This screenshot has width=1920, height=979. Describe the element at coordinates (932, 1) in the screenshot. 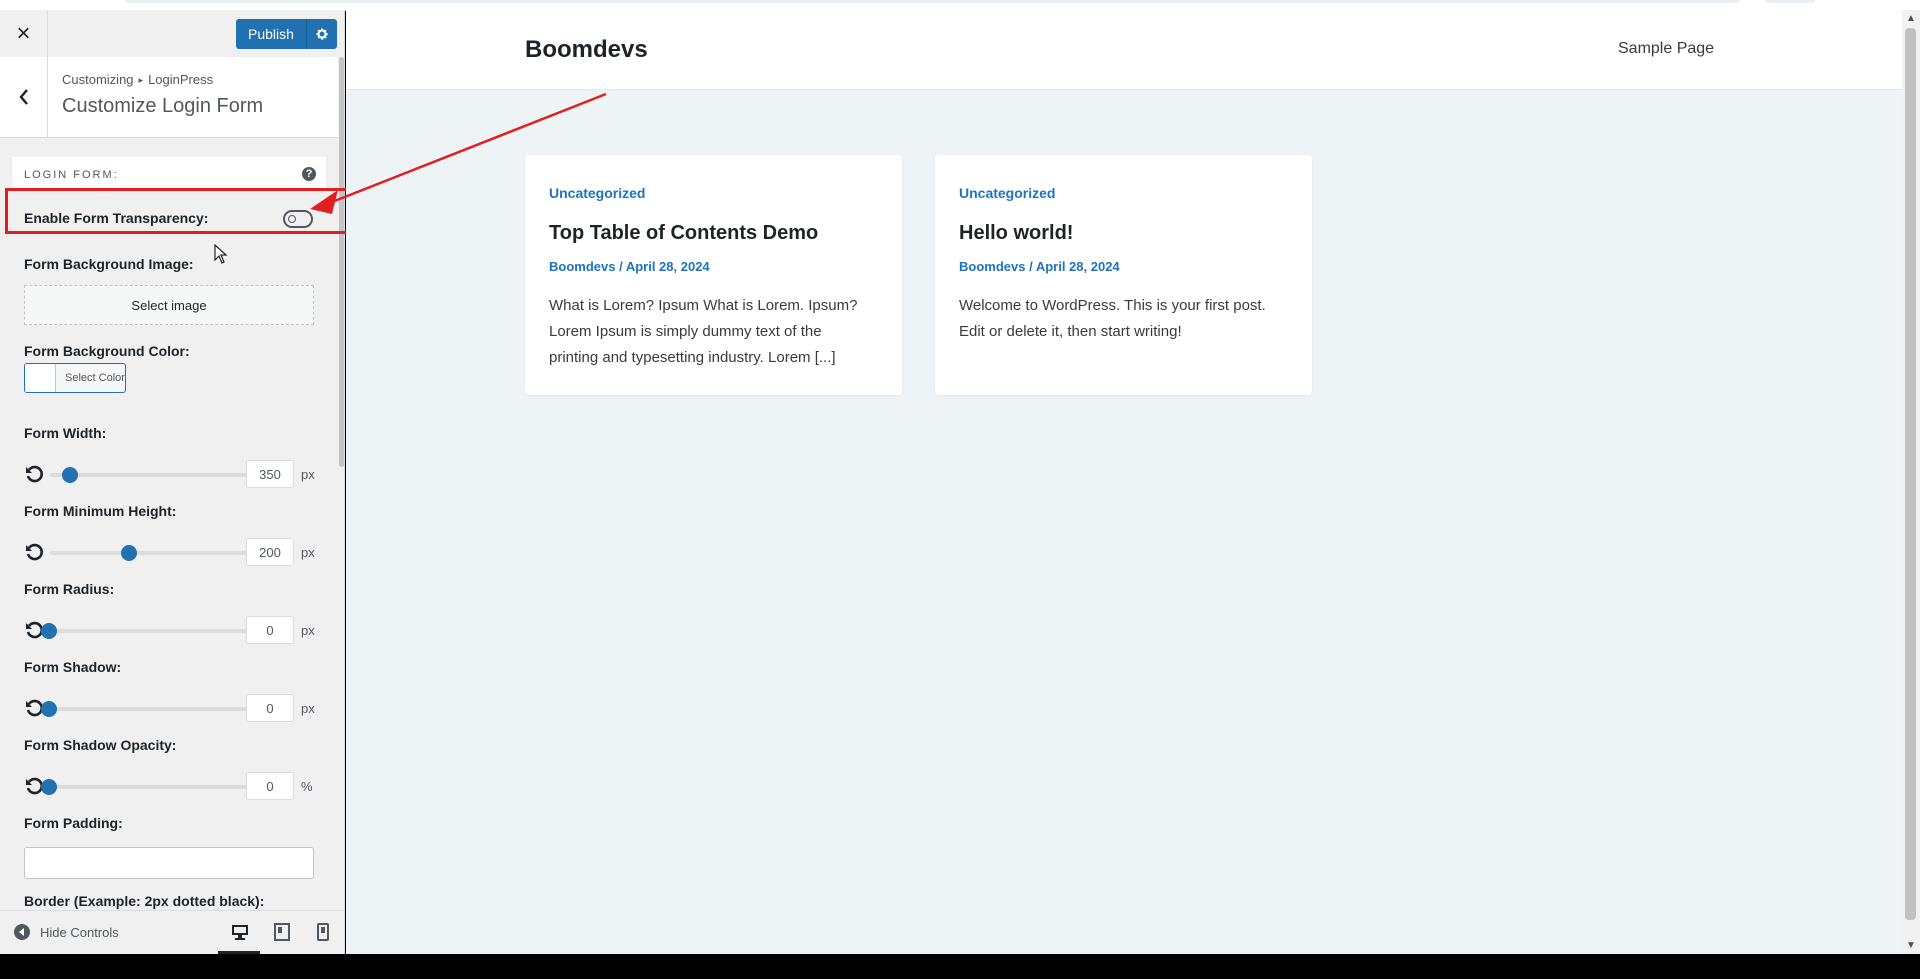

I see `address-bar` at that location.